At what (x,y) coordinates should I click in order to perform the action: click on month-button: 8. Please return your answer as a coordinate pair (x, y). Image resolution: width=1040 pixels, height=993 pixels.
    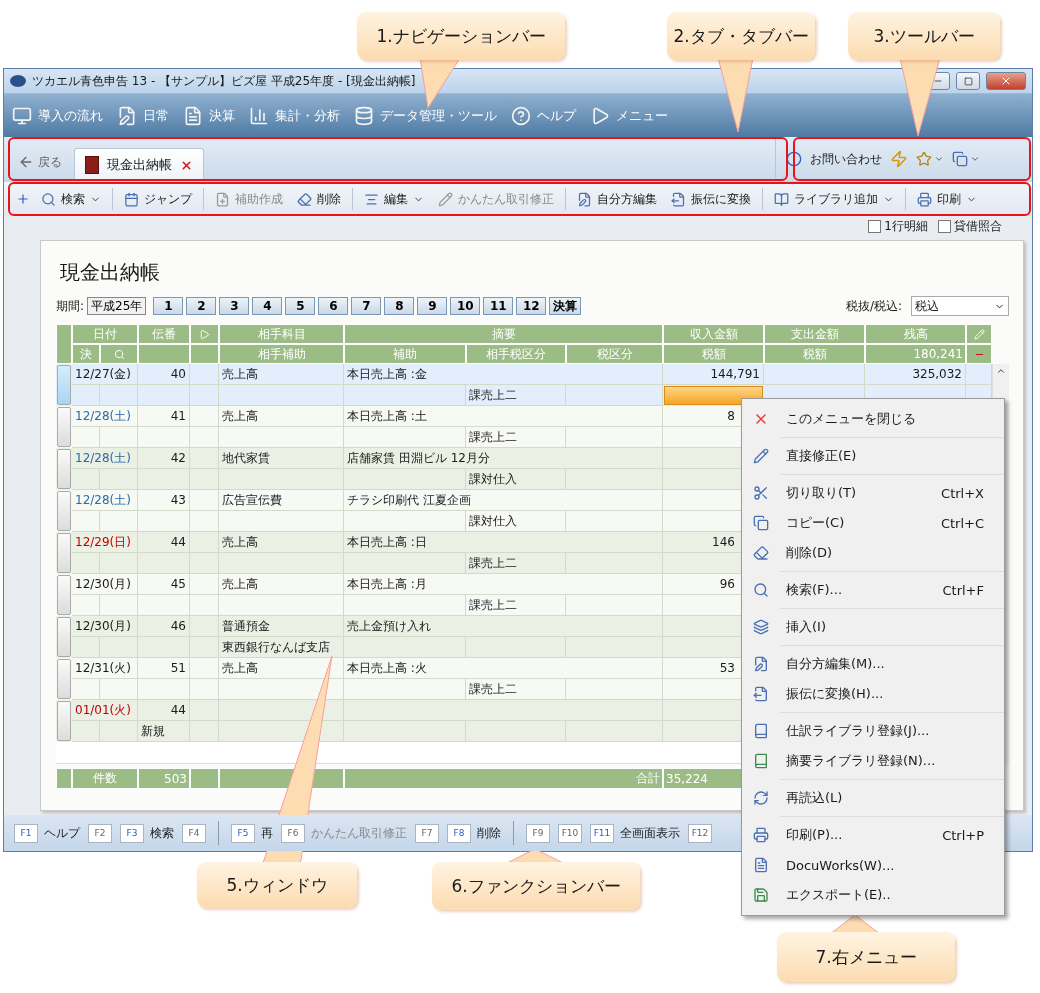
    Looking at the image, I should click on (399, 306).